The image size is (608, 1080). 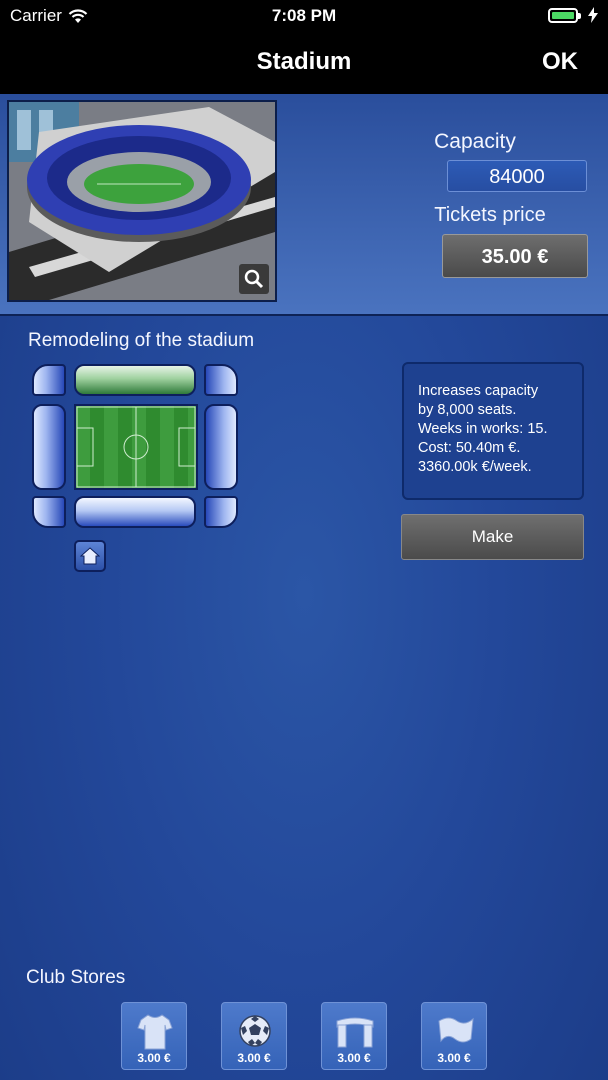 What do you see at coordinates (355, 1032) in the screenshot?
I see `scarf-icon` at bounding box center [355, 1032].